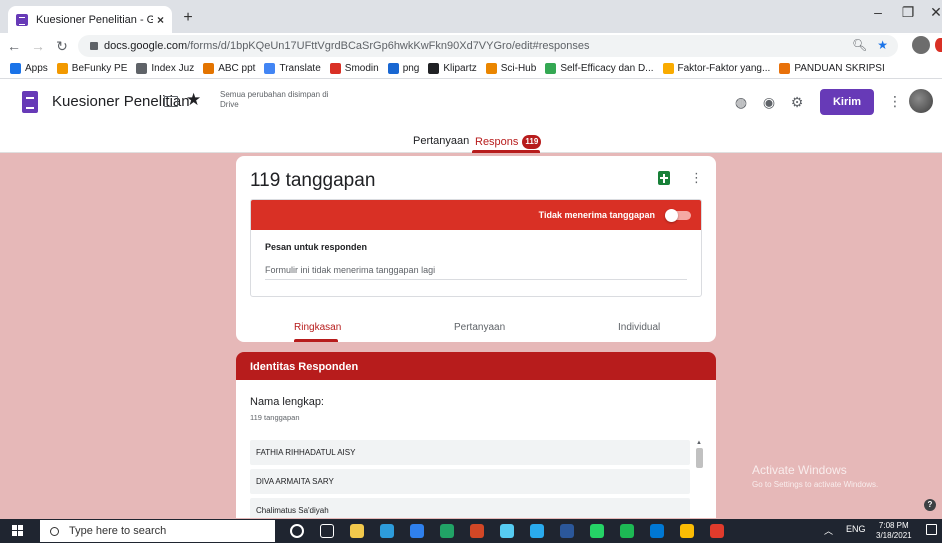 The width and height of the screenshot is (942, 543). Describe the element at coordinates (327, 531) in the screenshot. I see `task-view-icon` at that location.